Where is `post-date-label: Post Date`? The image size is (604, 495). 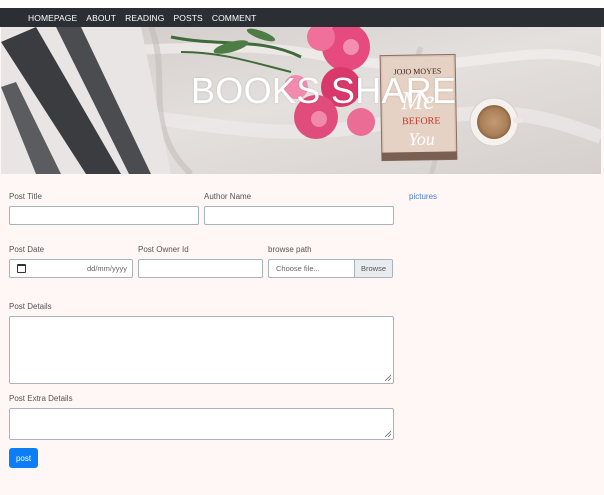 post-date-label: Post Date is located at coordinates (27, 249).